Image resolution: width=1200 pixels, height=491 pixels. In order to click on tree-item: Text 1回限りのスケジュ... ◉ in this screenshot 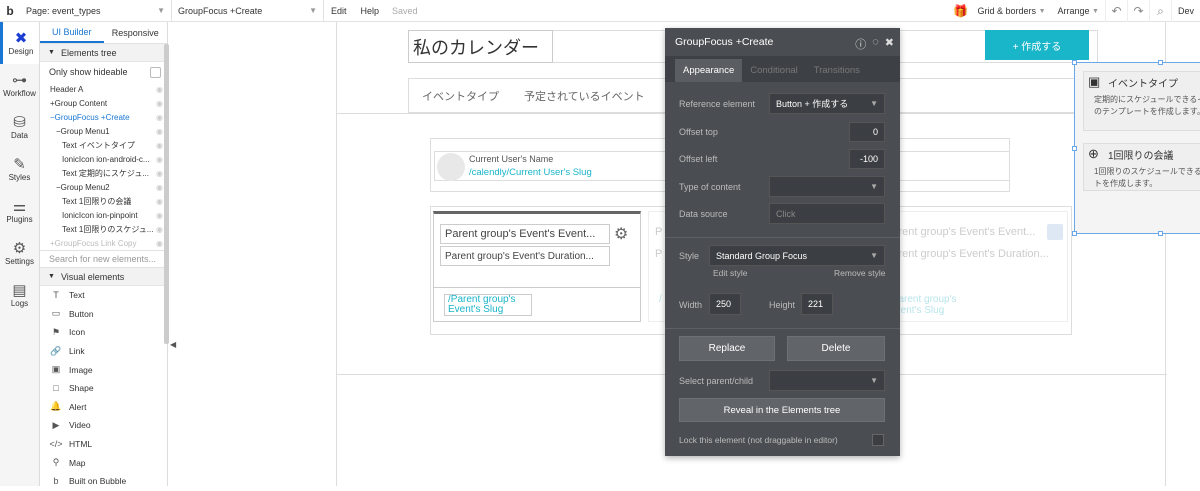, I will do `click(103, 229)`.